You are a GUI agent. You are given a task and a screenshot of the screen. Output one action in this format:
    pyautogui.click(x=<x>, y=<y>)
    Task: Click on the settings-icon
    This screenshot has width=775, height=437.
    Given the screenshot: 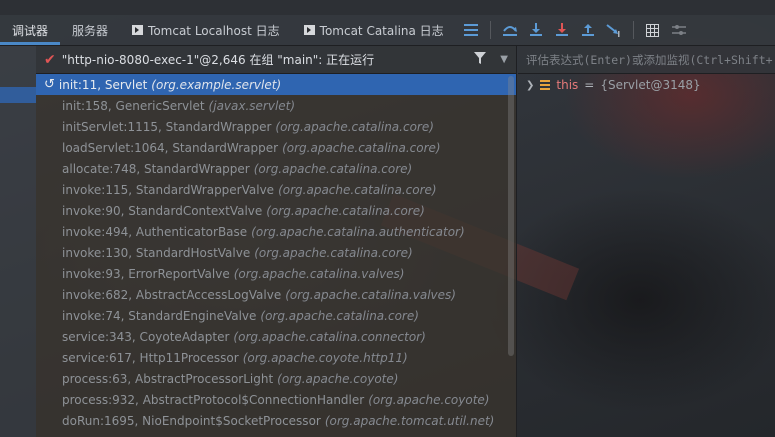 What is the action you would take?
    pyautogui.click(x=679, y=30)
    